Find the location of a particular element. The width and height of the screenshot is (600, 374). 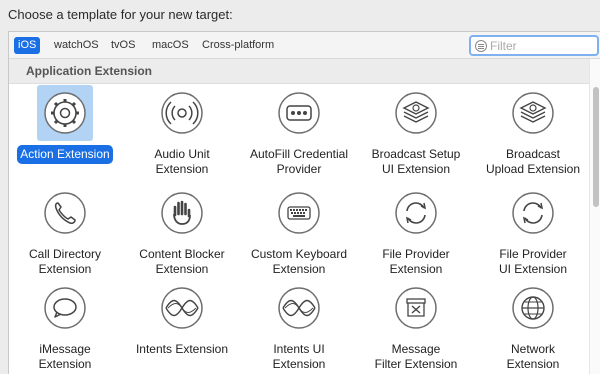

message-icon is located at coordinates (65, 308).